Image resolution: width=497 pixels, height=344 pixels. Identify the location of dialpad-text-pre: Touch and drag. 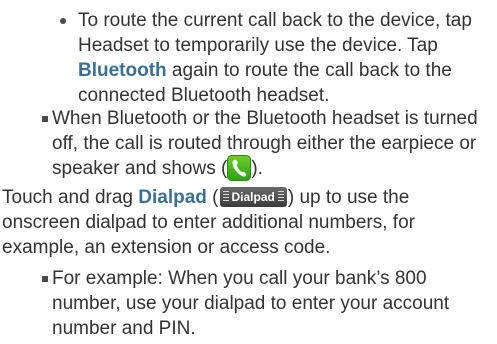
(70, 197).